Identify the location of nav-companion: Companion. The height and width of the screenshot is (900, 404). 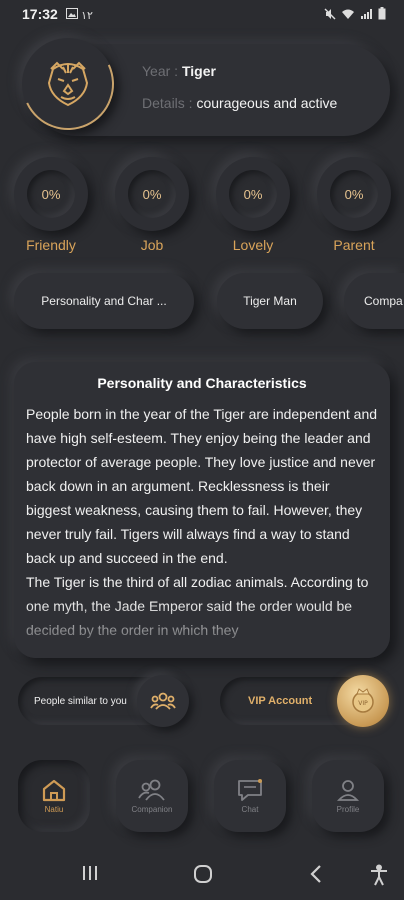
(152, 796).